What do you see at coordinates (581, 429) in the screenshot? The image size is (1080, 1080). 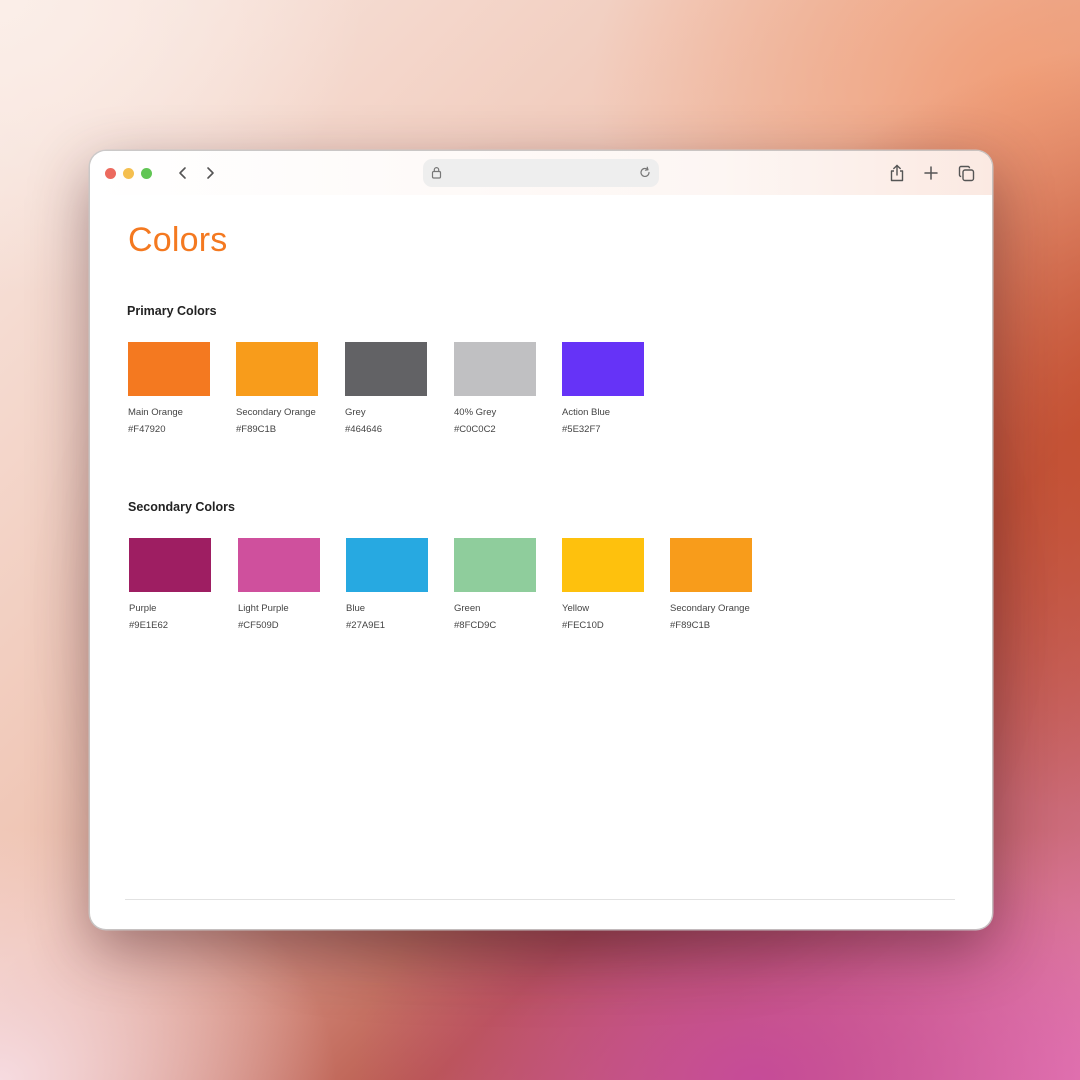 I see `swatch-hex: #5E32F7` at bounding box center [581, 429].